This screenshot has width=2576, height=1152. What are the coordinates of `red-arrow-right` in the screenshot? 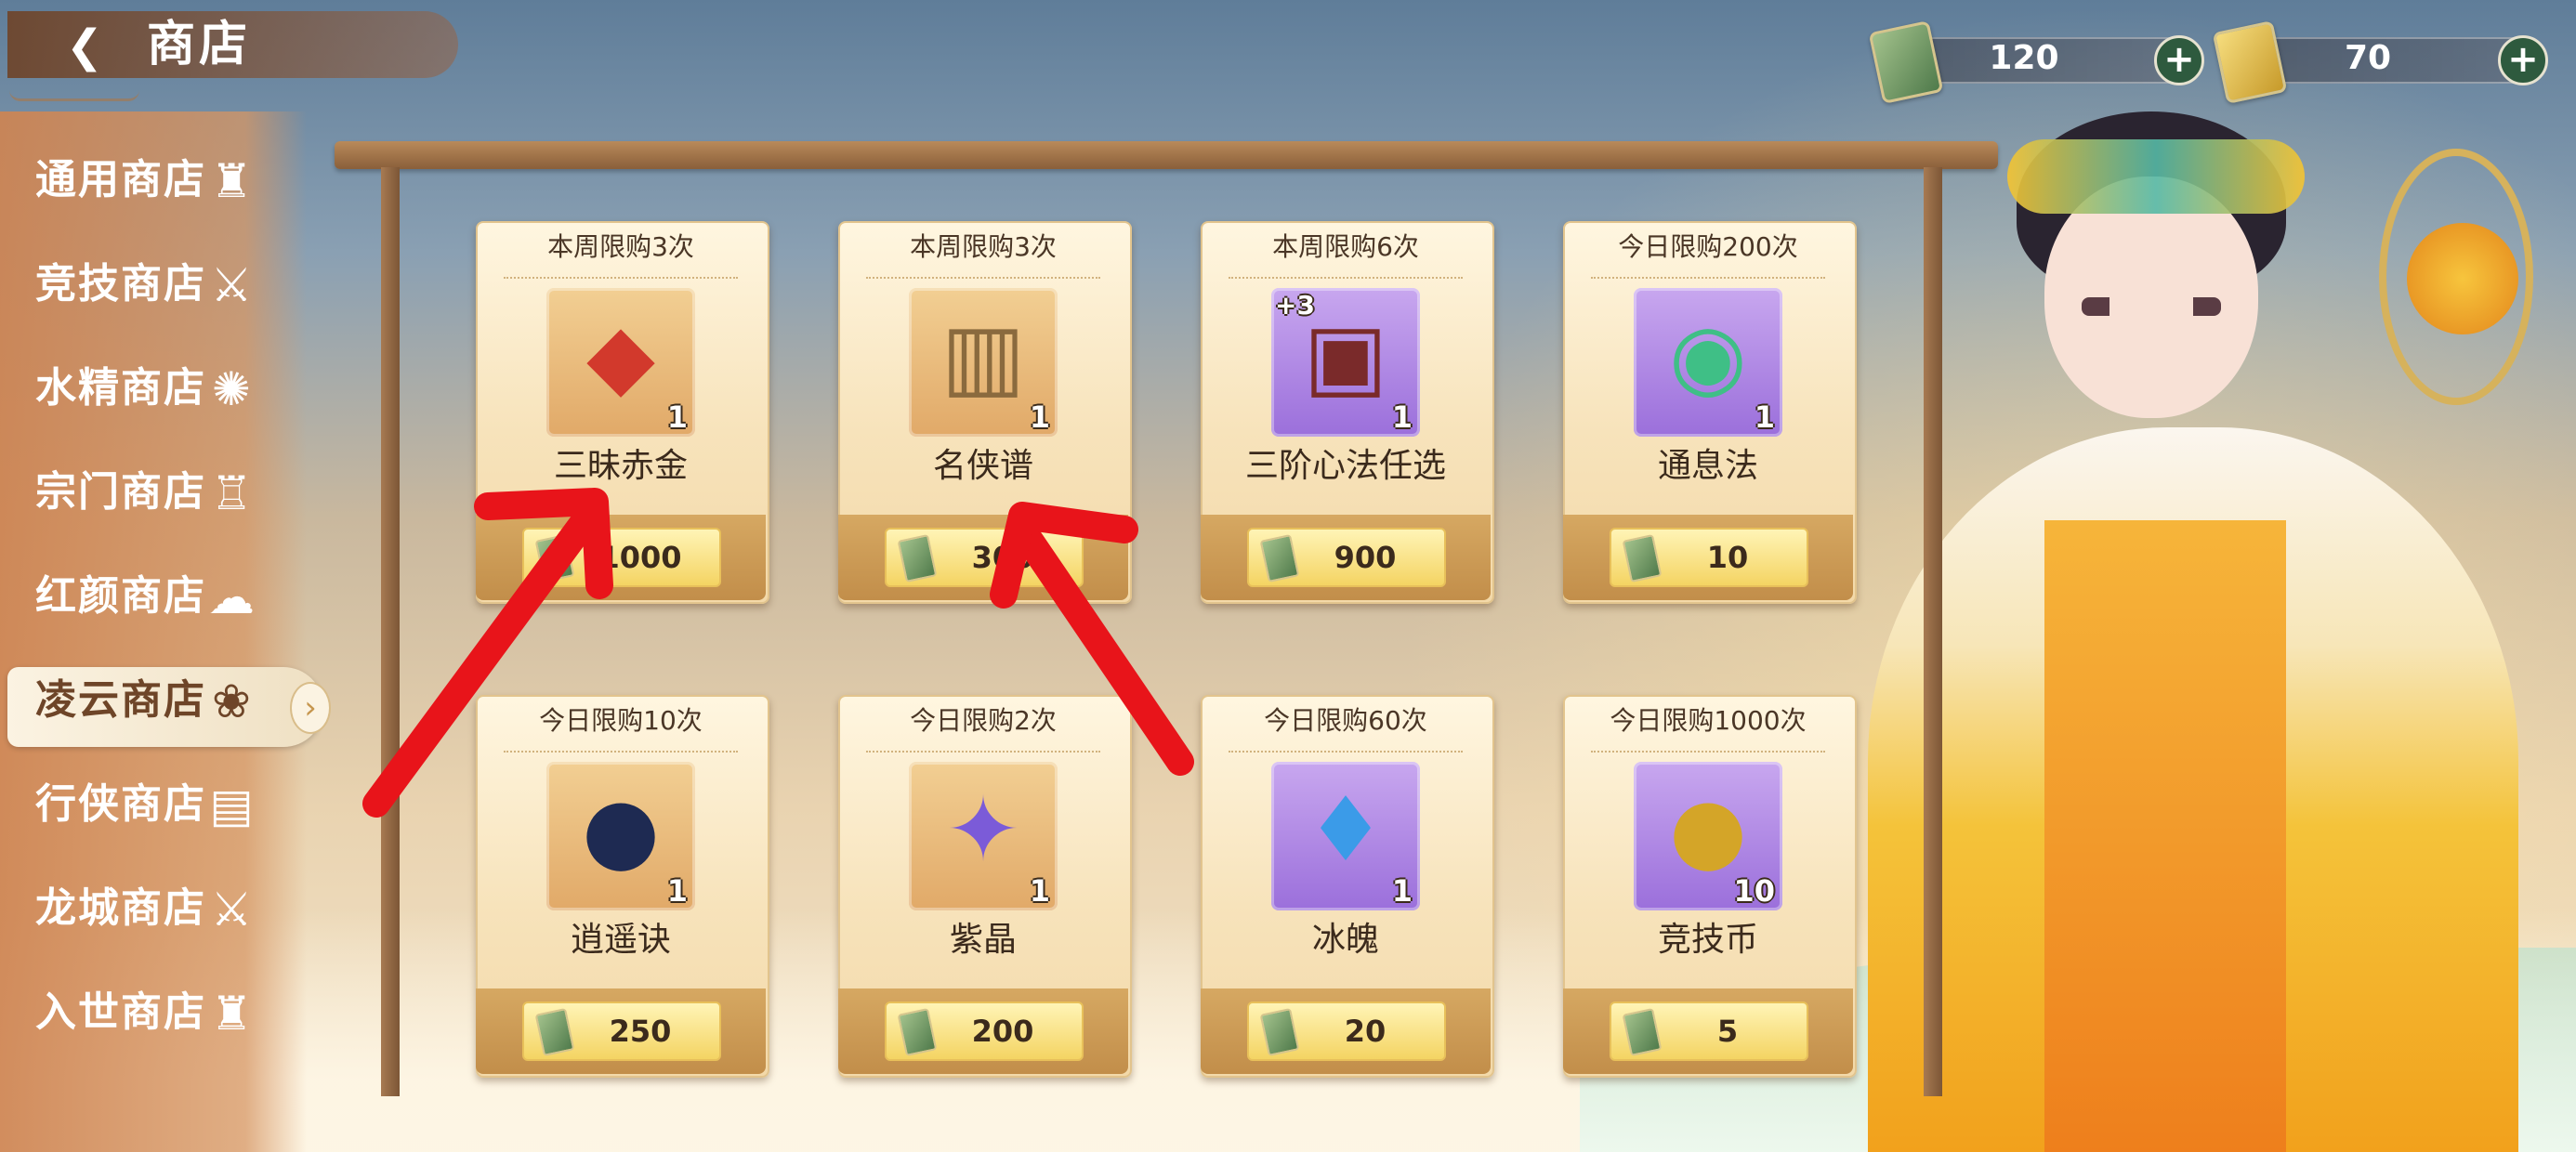 It's located at (1092, 639).